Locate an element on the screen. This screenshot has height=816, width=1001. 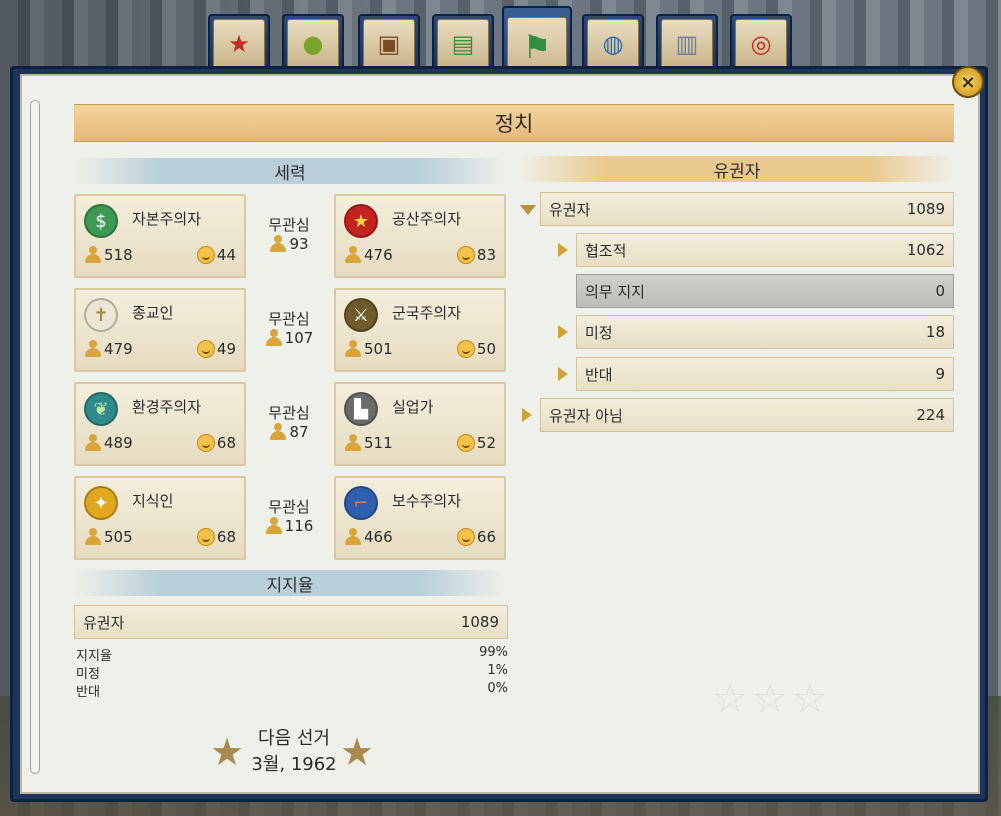
voters-cooperative-value: 1062 is located at coordinates (925, 250).